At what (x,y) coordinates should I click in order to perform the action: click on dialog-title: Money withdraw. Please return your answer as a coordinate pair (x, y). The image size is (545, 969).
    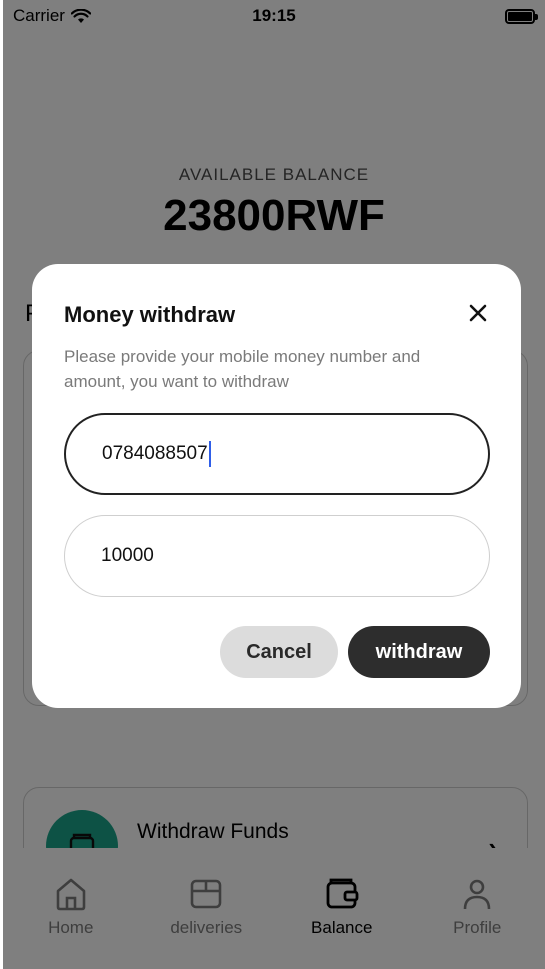
    Looking at the image, I should click on (150, 314).